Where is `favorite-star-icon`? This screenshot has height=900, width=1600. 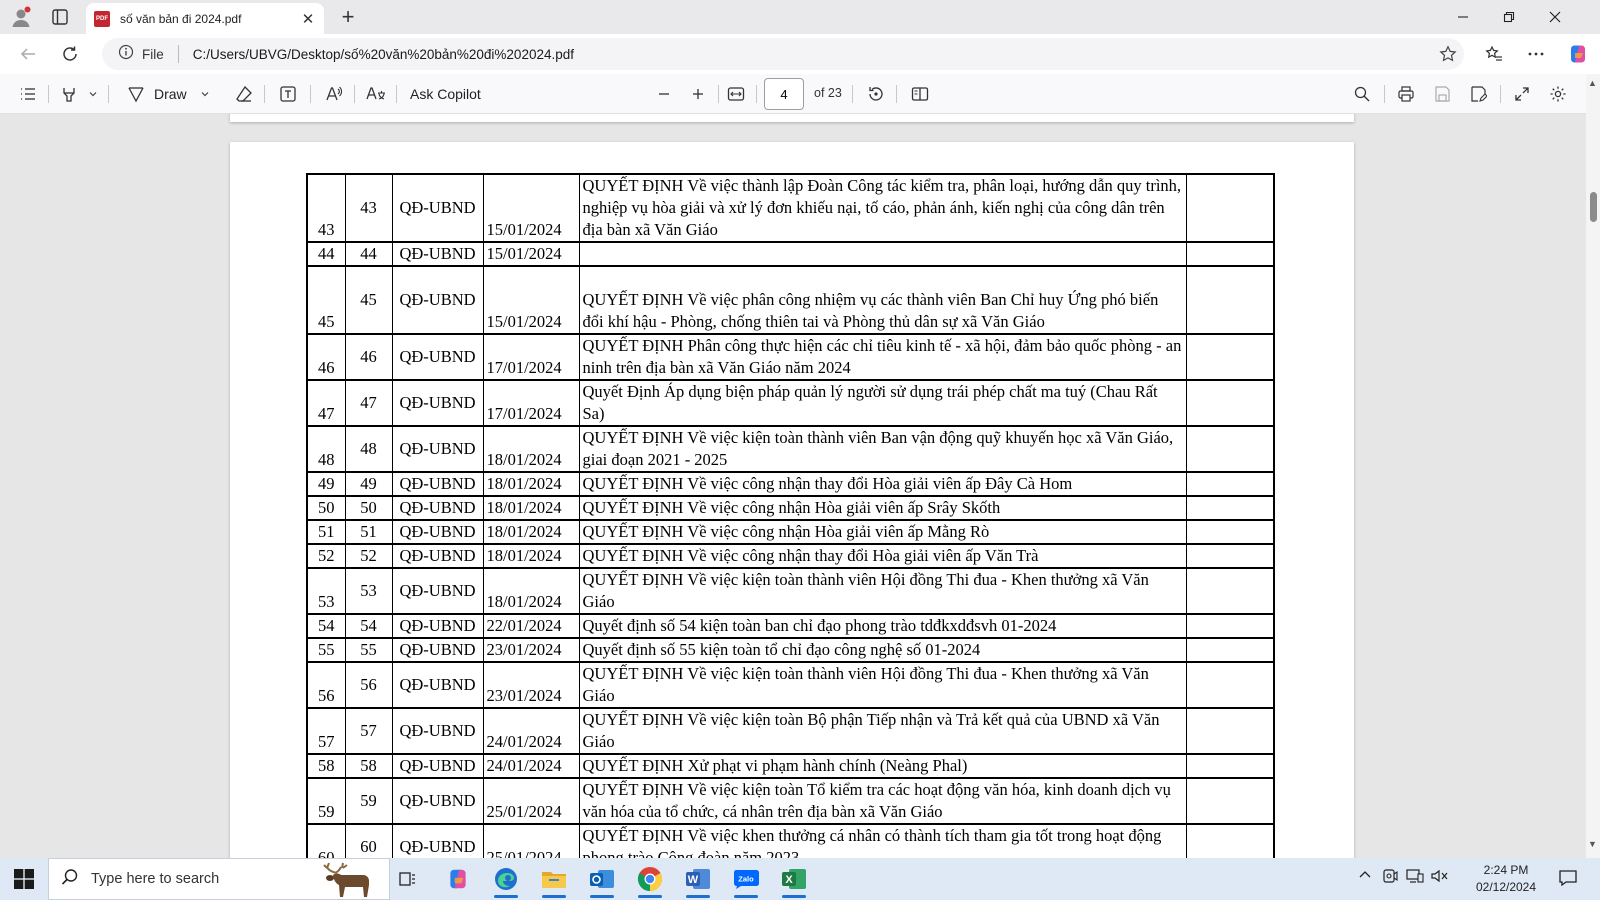
favorite-star-icon is located at coordinates (1448, 54).